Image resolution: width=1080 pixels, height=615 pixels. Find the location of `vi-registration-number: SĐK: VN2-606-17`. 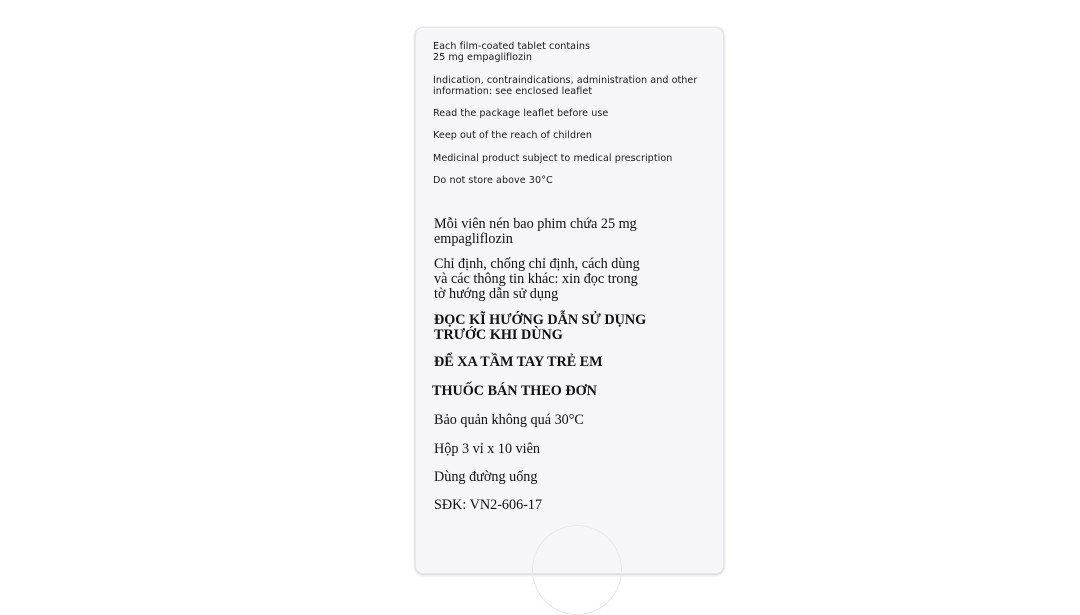

vi-registration-number: SĐK: VN2-606-17 is located at coordinates (488, 505).